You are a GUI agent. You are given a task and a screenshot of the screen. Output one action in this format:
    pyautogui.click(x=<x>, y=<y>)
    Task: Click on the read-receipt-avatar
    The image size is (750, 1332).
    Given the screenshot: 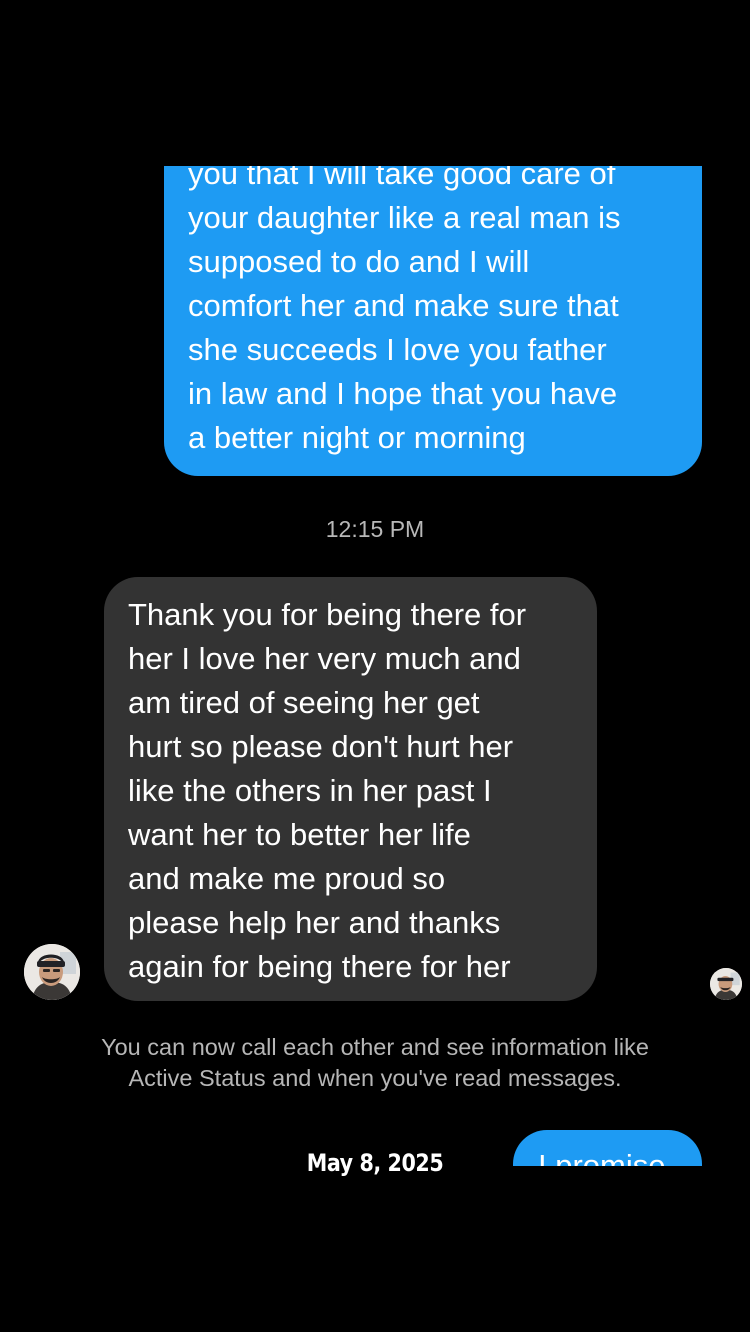 What is the action you would take?
    pyautogui.click(x=726, y=984)
    